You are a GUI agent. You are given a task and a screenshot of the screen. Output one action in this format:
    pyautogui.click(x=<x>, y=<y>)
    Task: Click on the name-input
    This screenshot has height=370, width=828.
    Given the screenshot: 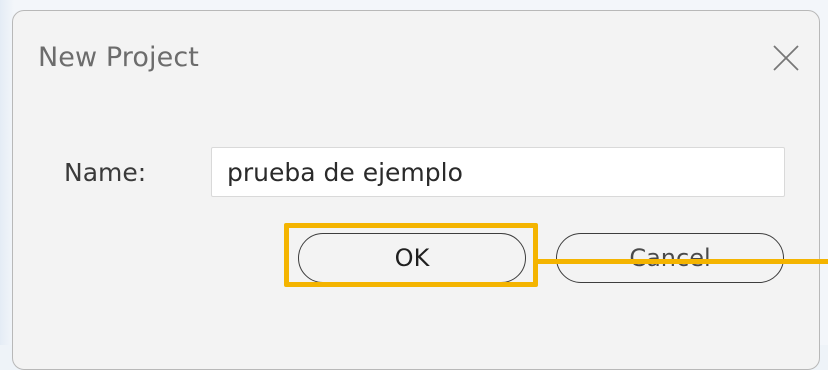 What is the action you would take?
    pyautogui.click(x=498, y=172)
    